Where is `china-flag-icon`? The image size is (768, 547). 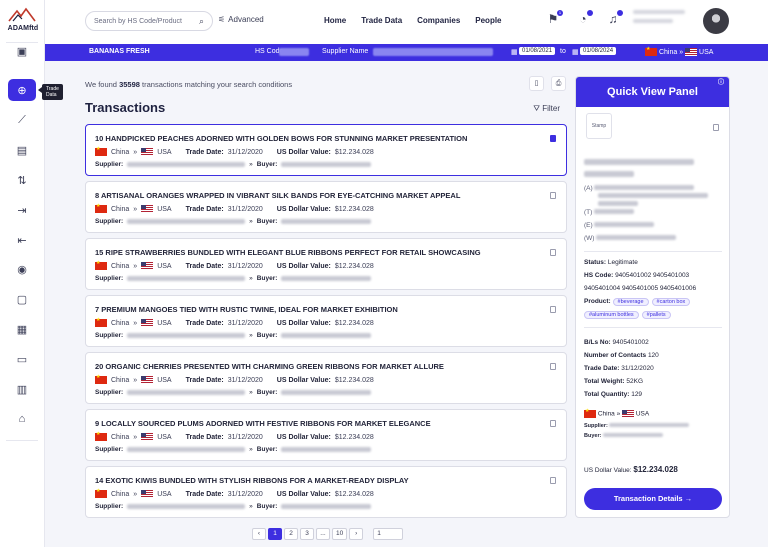 china-flag-icon is located at coordinates (590, 413).